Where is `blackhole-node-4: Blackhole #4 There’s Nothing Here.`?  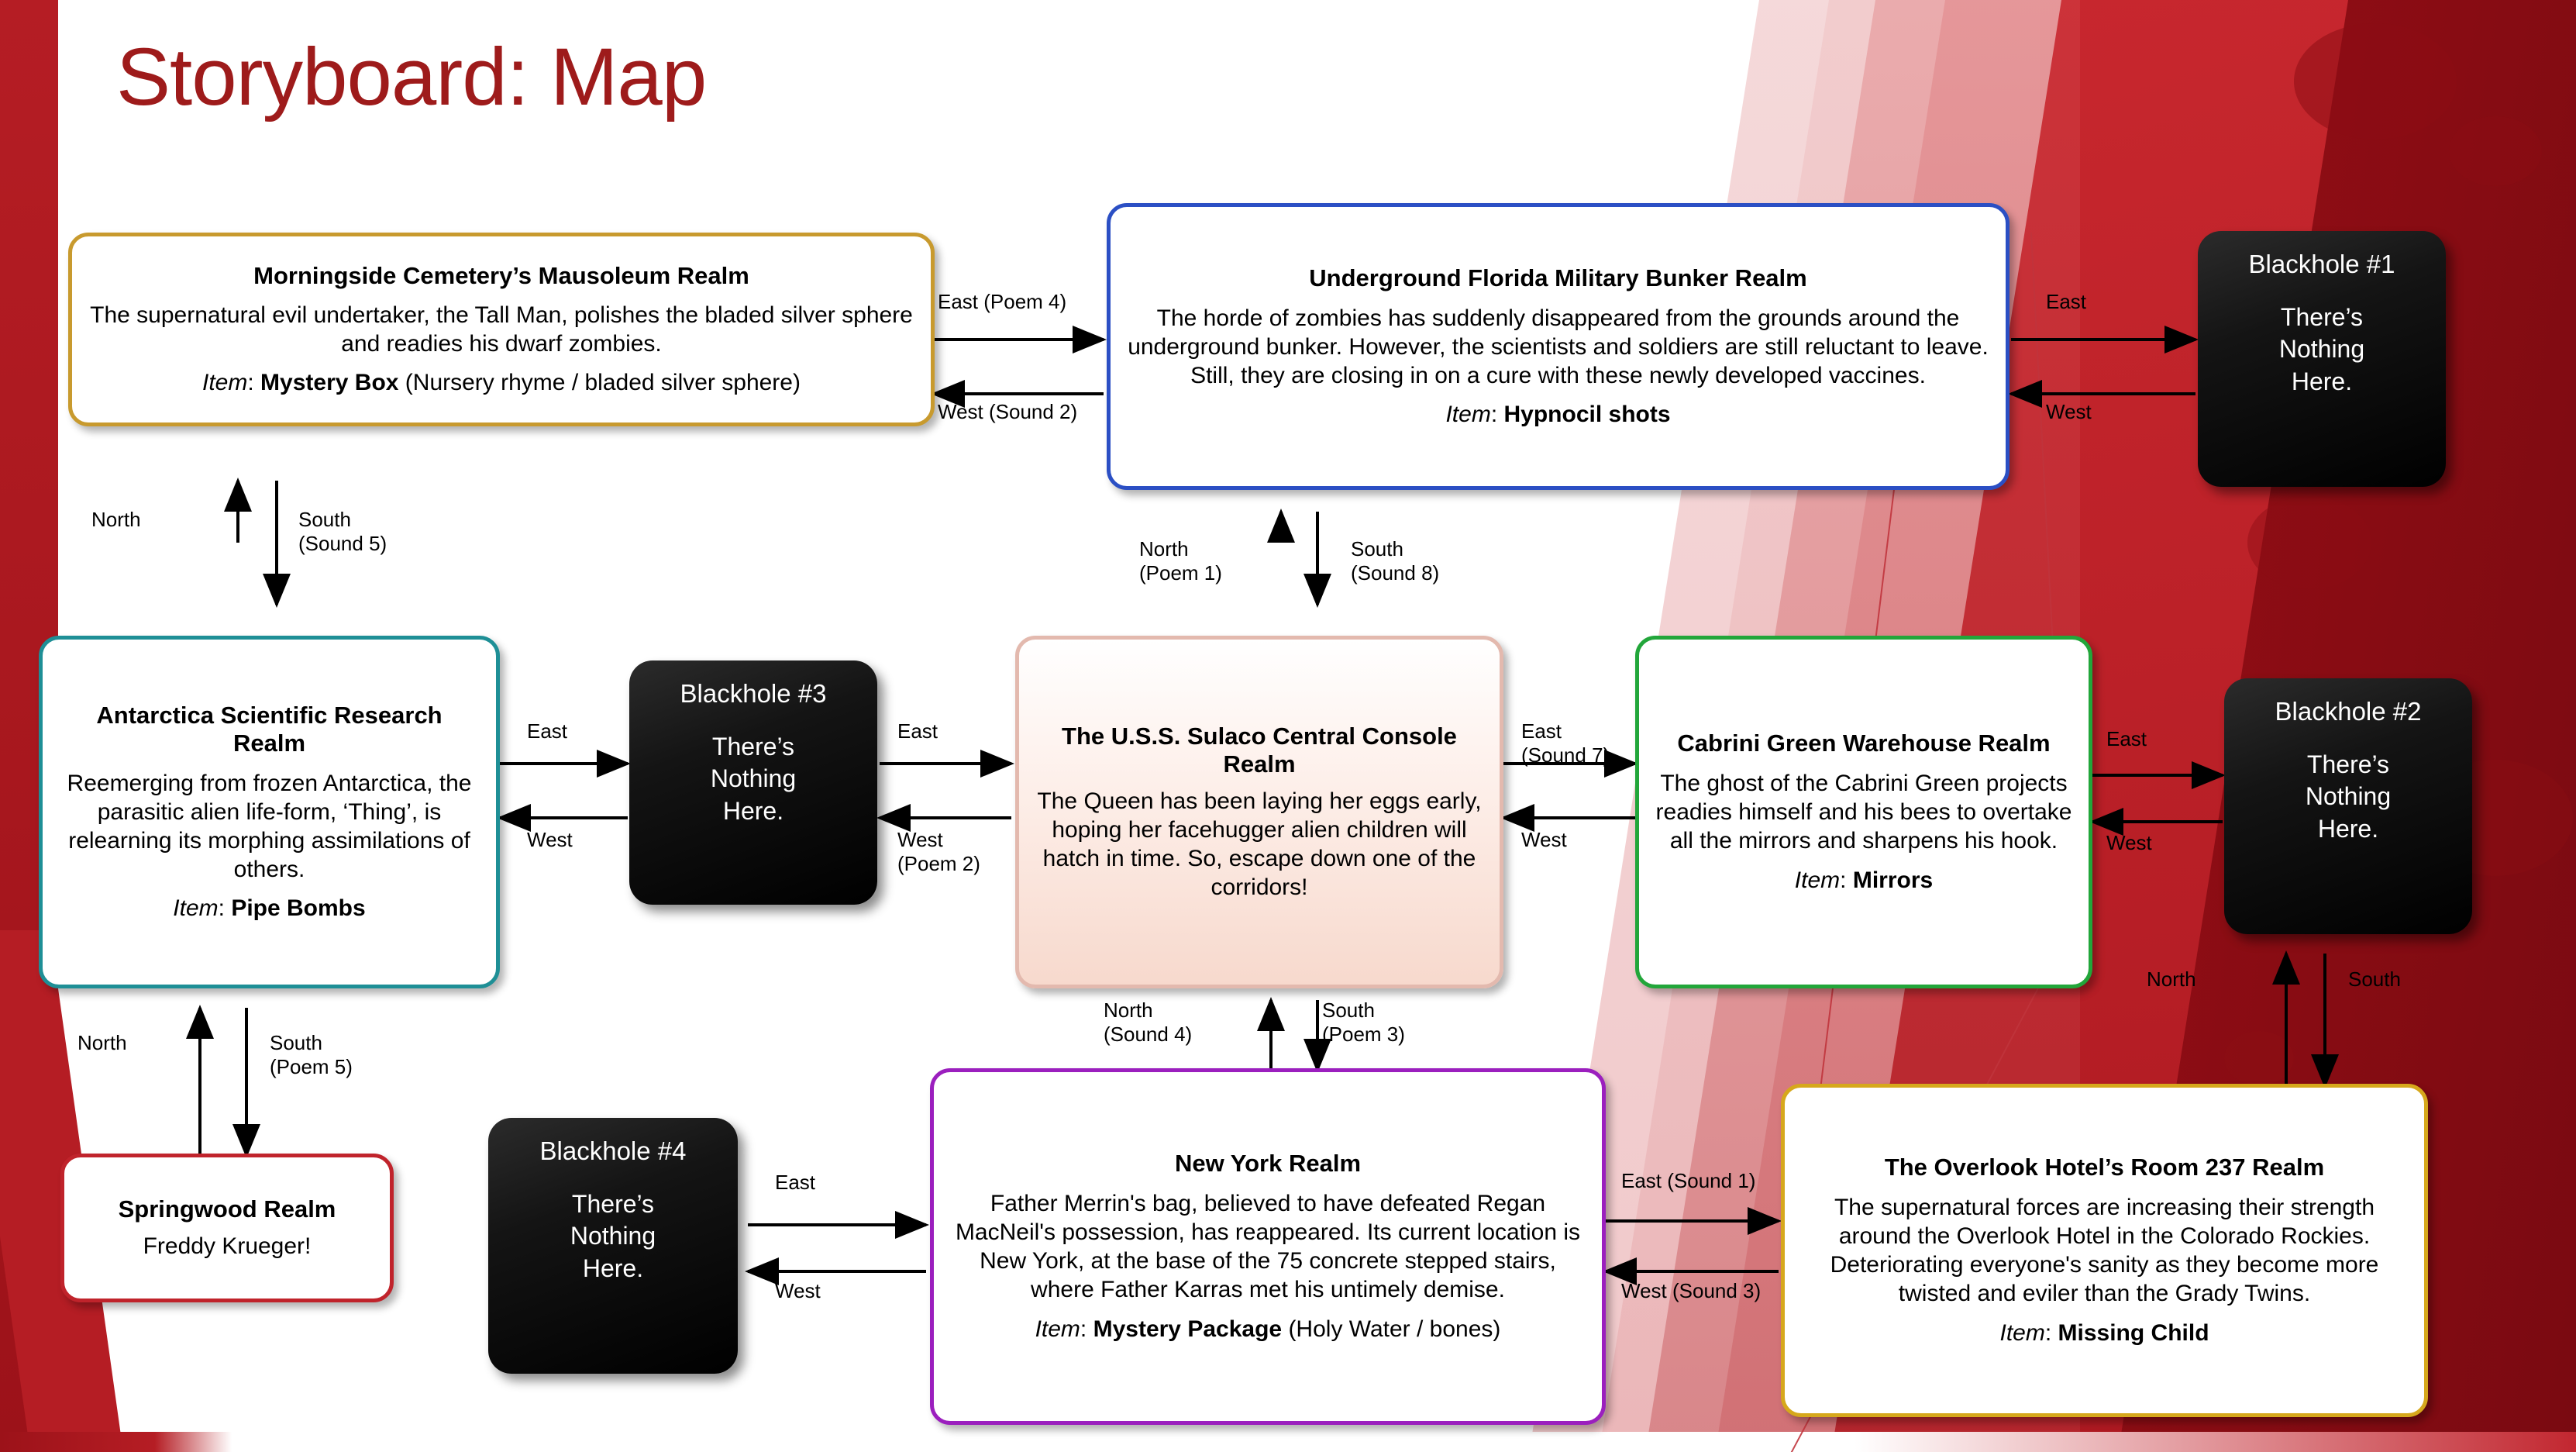 blackhole-node-4: Blackhole #4 There’s Nothing Here. is located at coordinates (613, 1246).